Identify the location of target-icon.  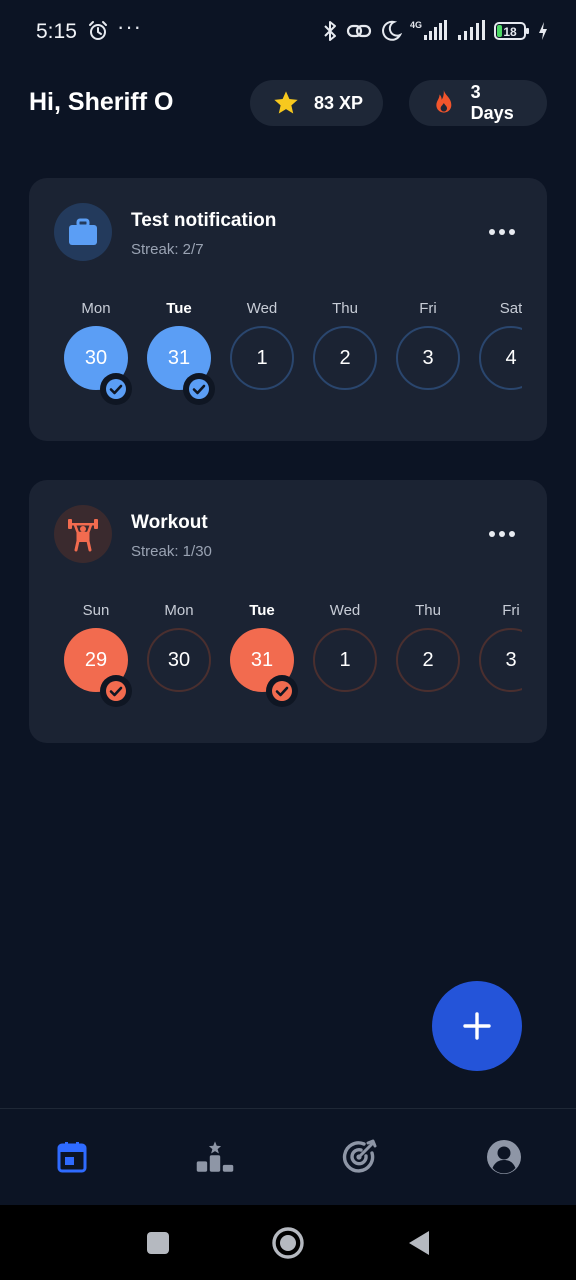
(359, 1156).